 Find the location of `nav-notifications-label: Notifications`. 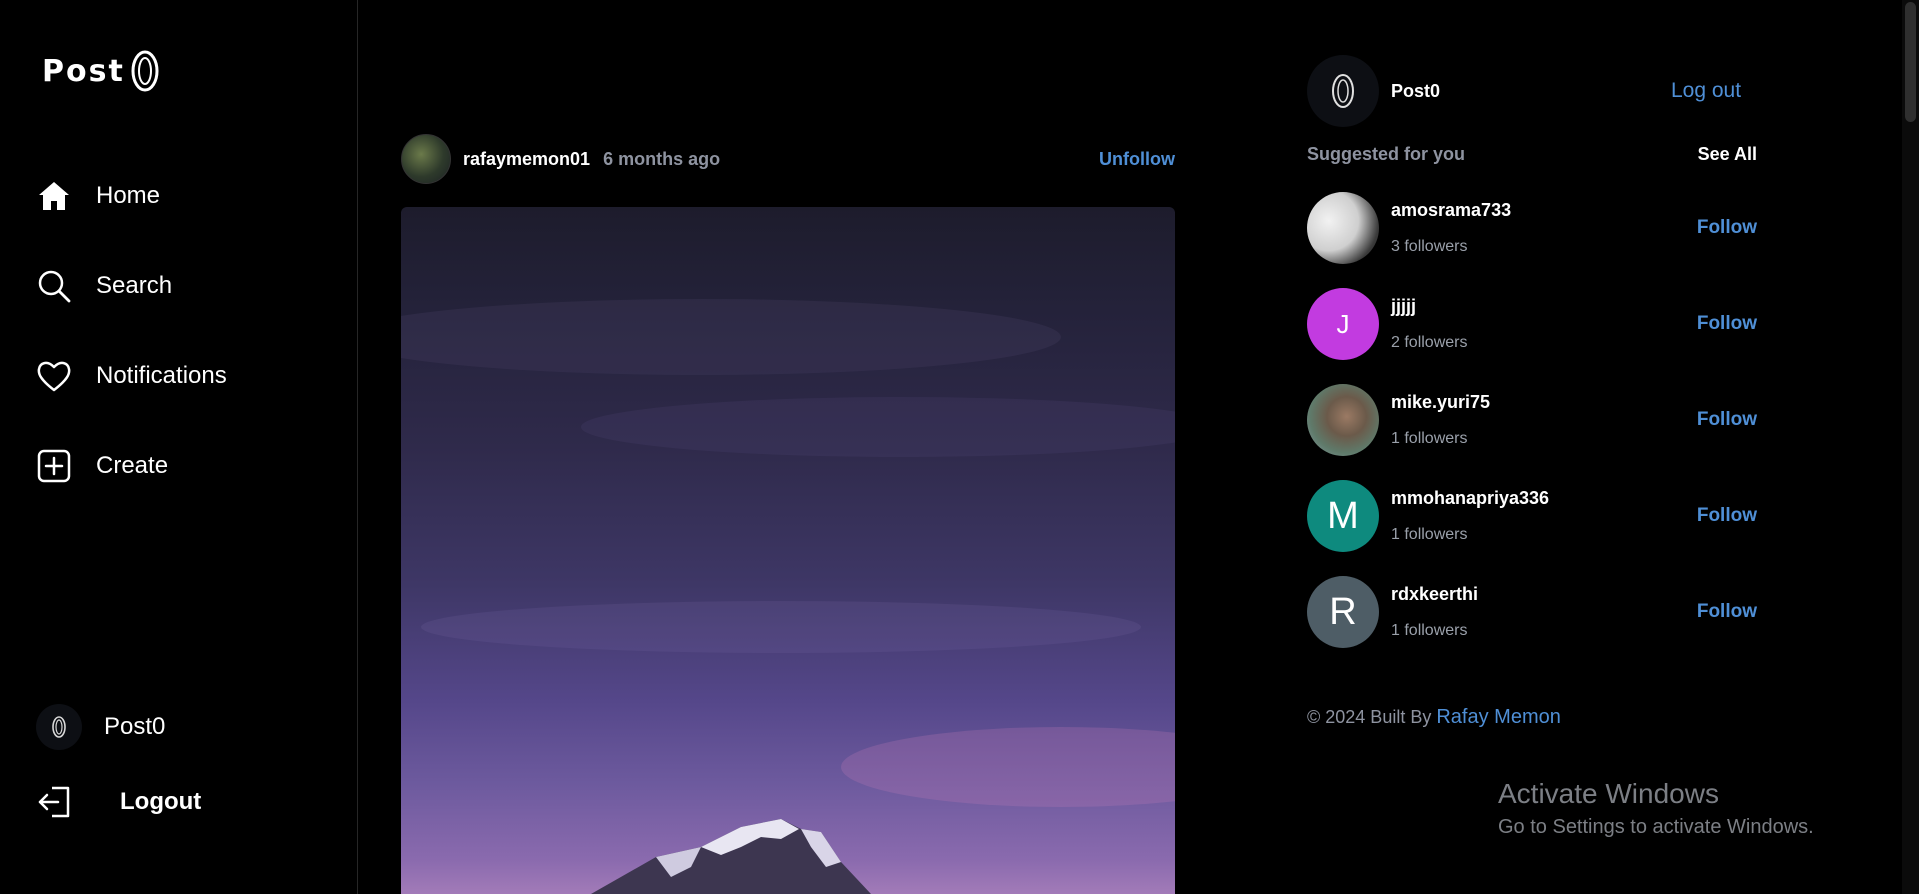

nav-notifications-label: Notifications is located at coordinates (161, 375).